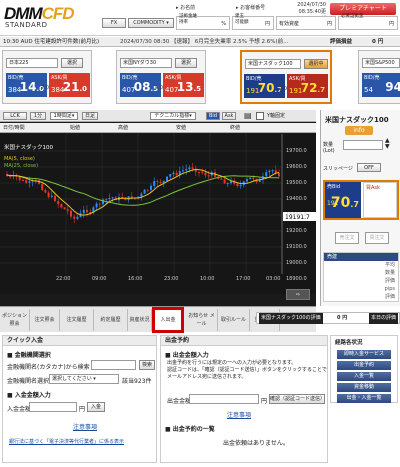 This screenshot has height=467, width=400. Describe the element at coordinates (29, 395) in the screenshot. I see `amount-title: ■ 入金金額入力` at that location.